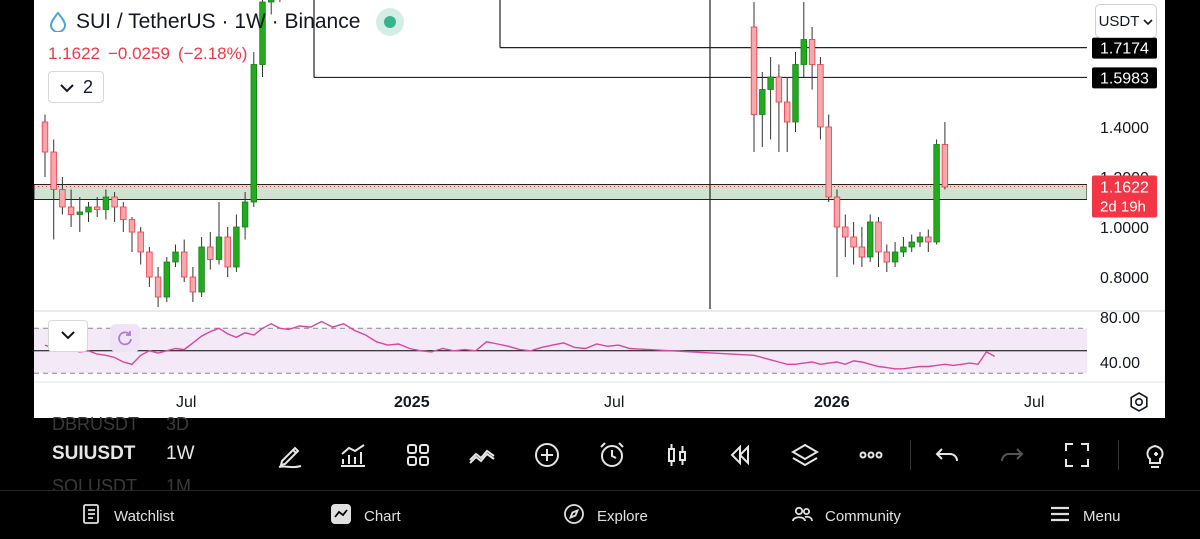 The image size is (1200, 539). I want to click on currency-label: USDT, so click(1119, 21).